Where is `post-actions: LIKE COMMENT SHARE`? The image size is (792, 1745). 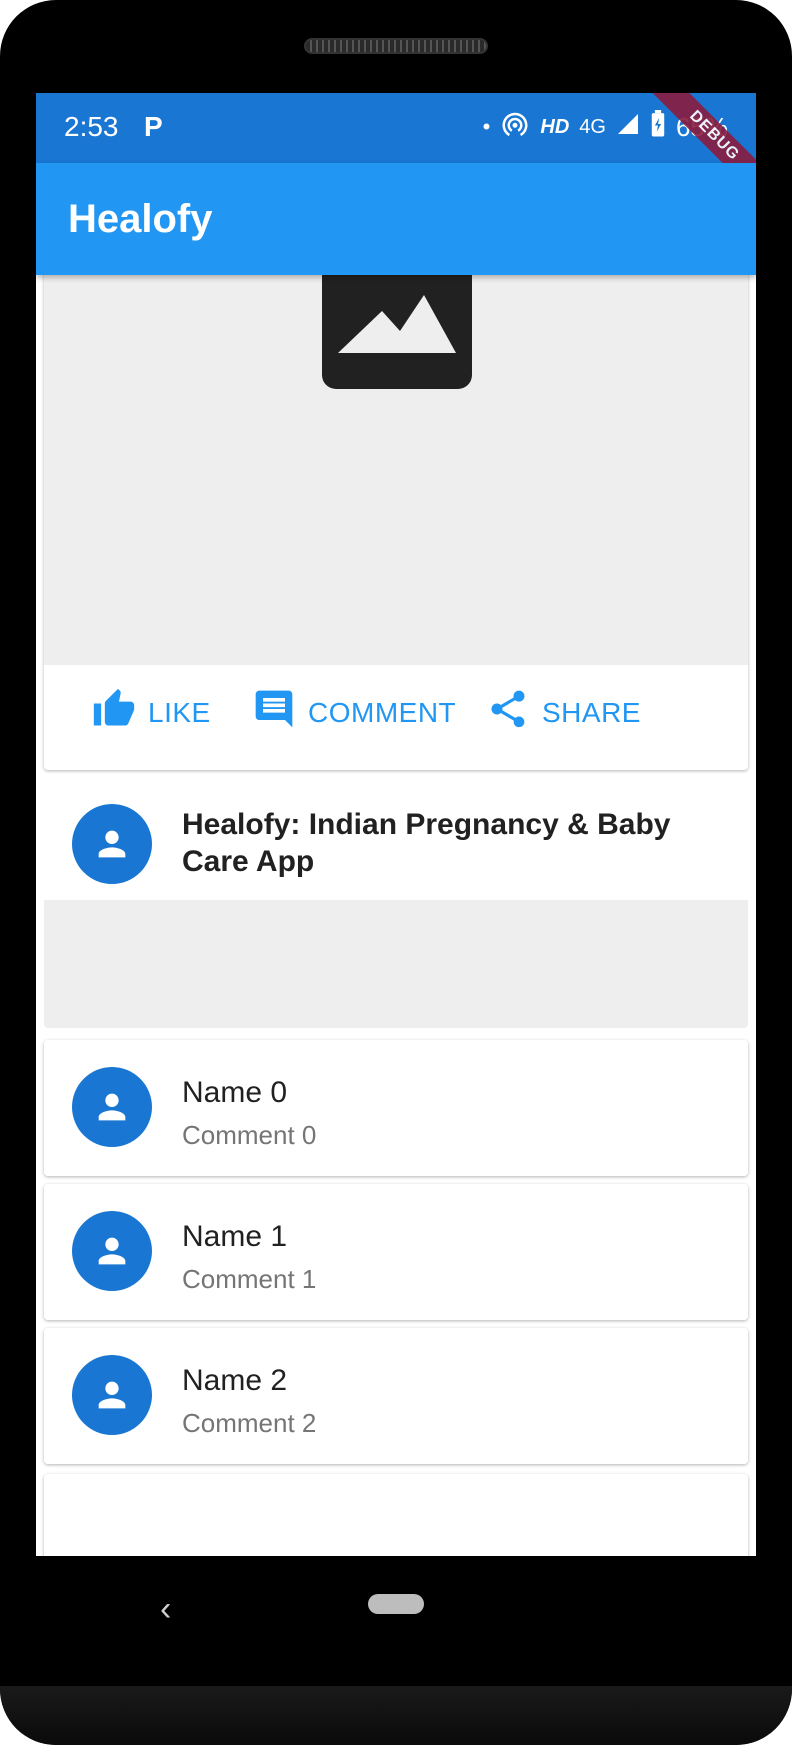
post-actions: LIKE COMMENT SHARE is located at coordinates (396, 712).